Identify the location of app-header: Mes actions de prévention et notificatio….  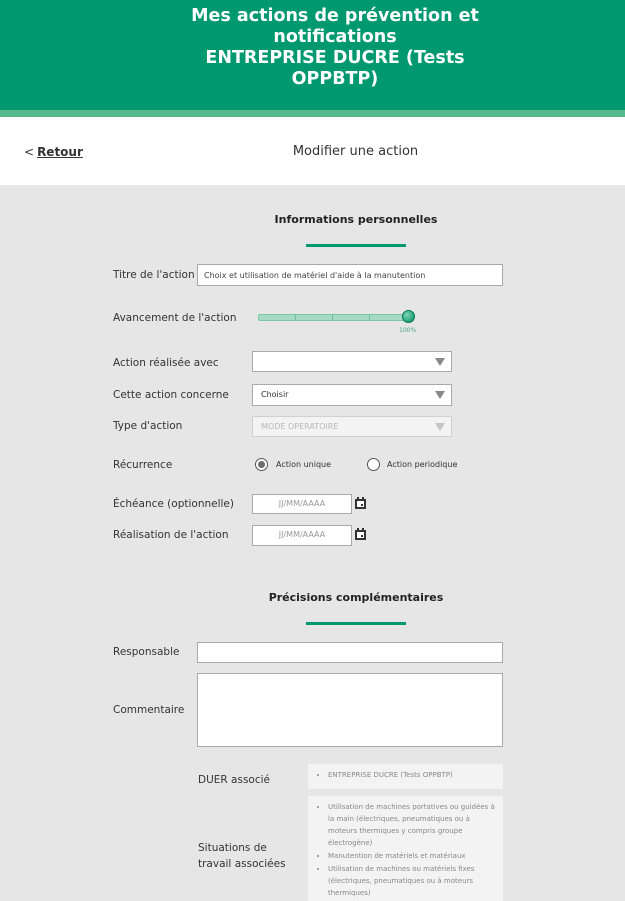
(312, 55).